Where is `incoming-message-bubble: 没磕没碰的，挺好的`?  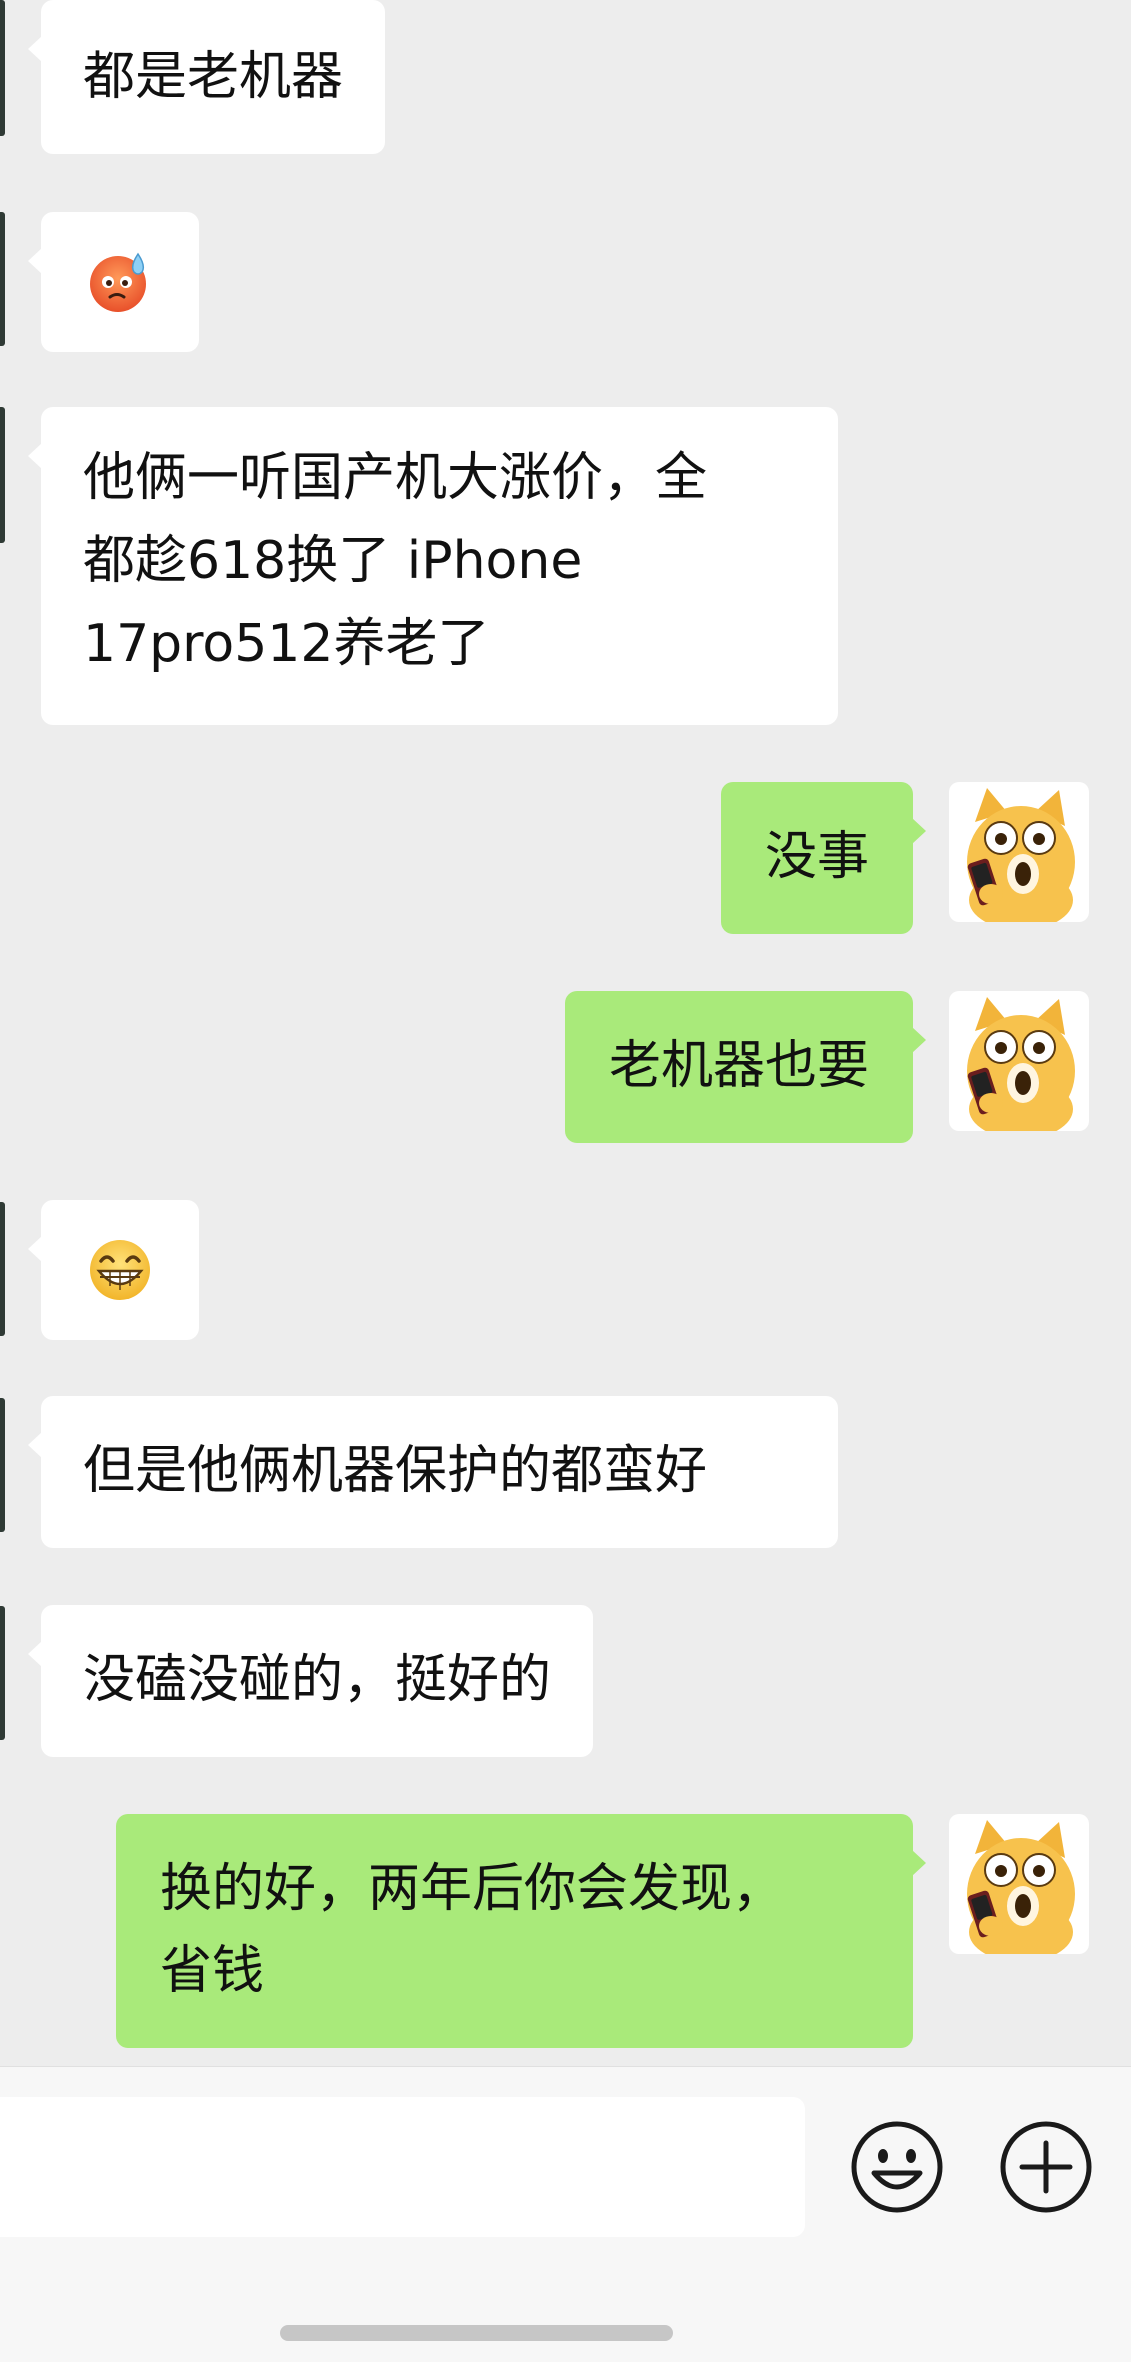
incoming-message-bubble: 没磕没碰的，挺好的 is located at coordinates (310, 1681).